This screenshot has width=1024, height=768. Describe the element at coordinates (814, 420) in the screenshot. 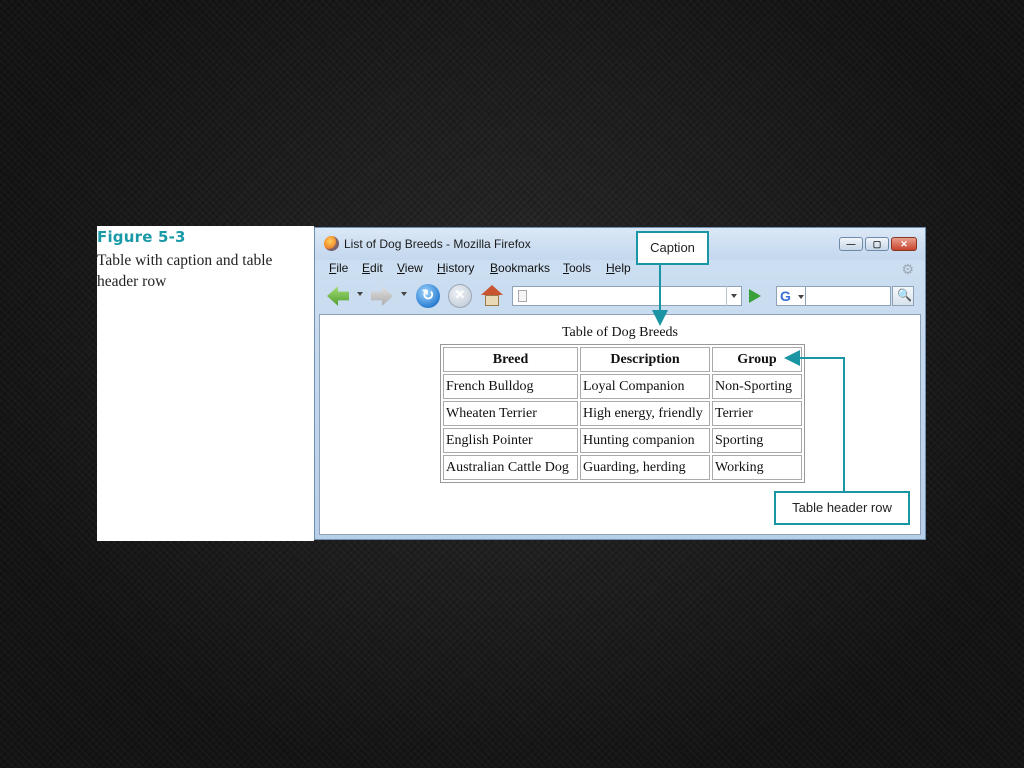

I see `header-callout-arrow` at that location.